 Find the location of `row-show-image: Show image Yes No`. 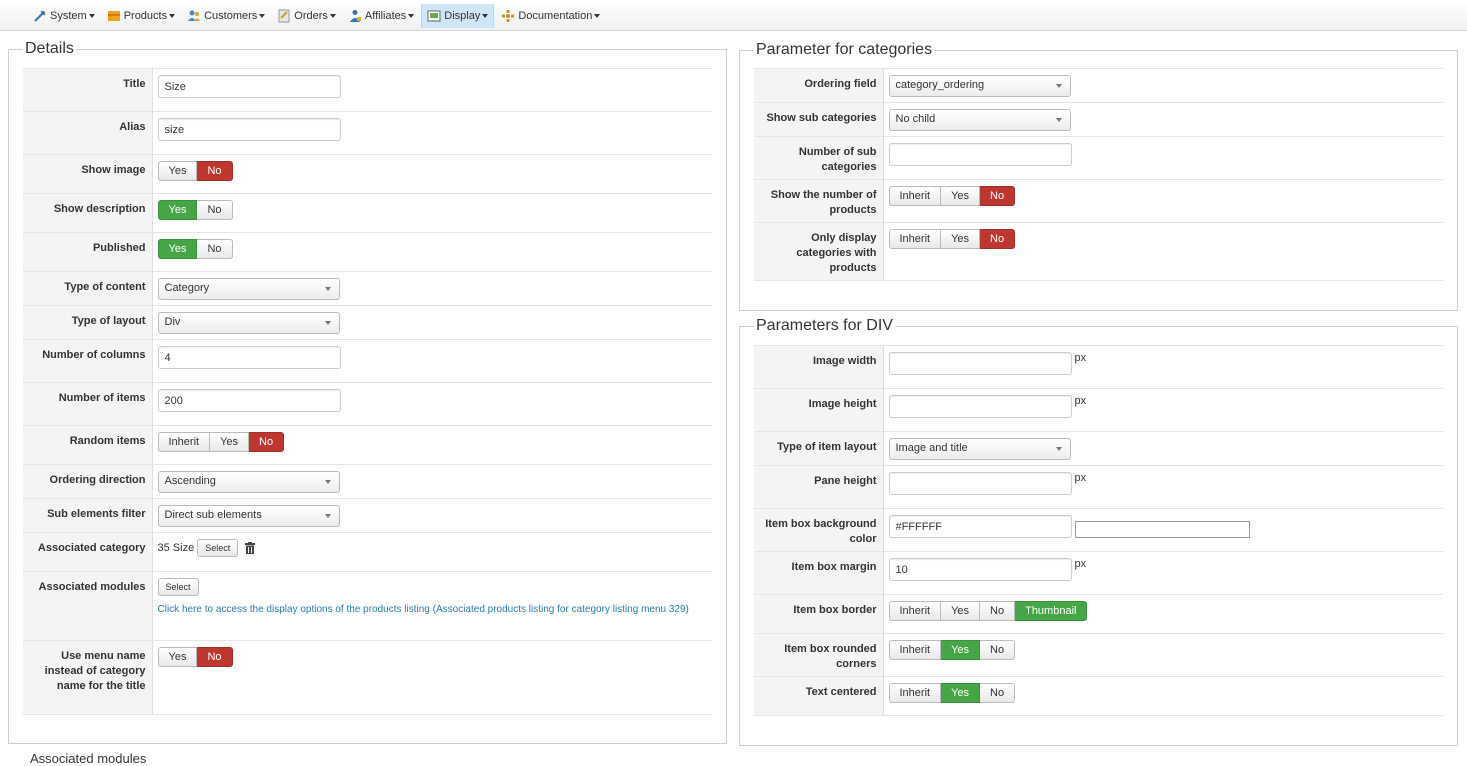

row-show-image: Show image Yes No is located at coordinates (367, 174).